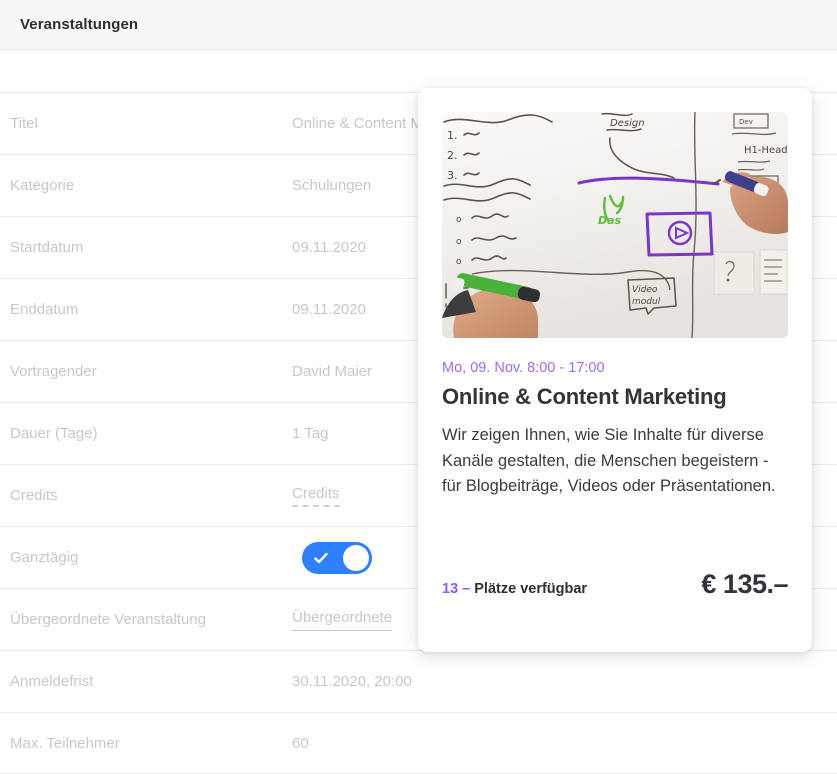 The width and height of the screenshot is (837, 774). I want to click on detail-row-label: Ganztägig, so click(44, 557).